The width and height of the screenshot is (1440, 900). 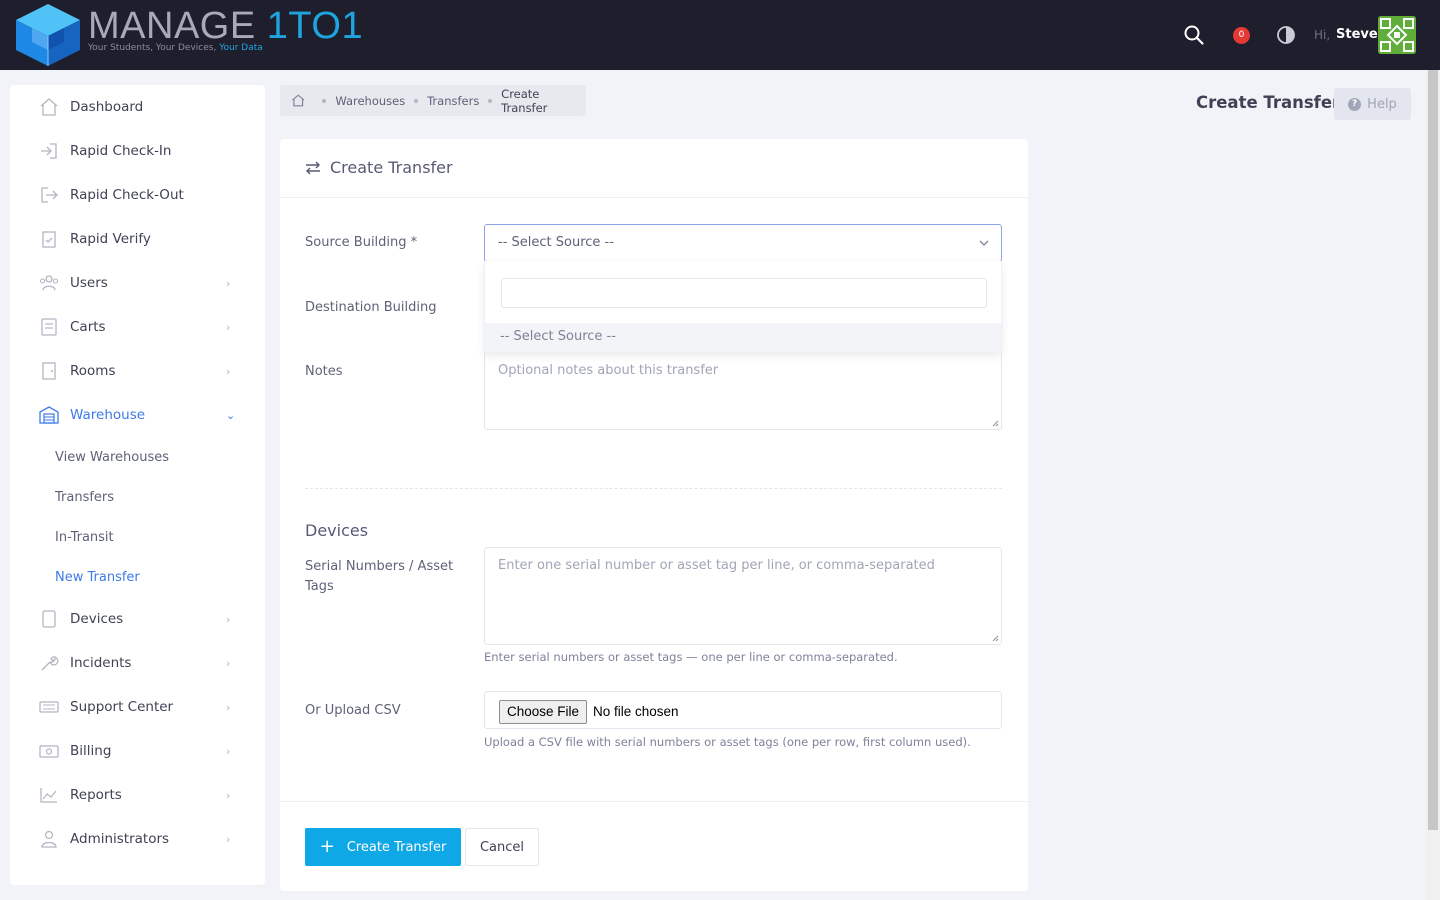 I want to click on sidebar-item-users: Users ›, so click(x=137, y=283).